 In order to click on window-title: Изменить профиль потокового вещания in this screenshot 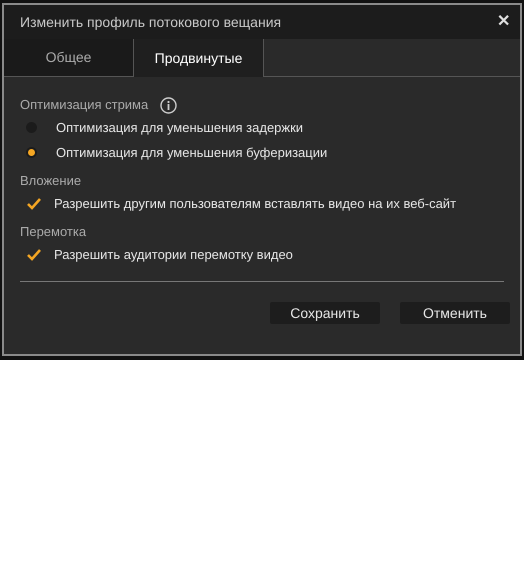, I will do `click(151, 22)`.